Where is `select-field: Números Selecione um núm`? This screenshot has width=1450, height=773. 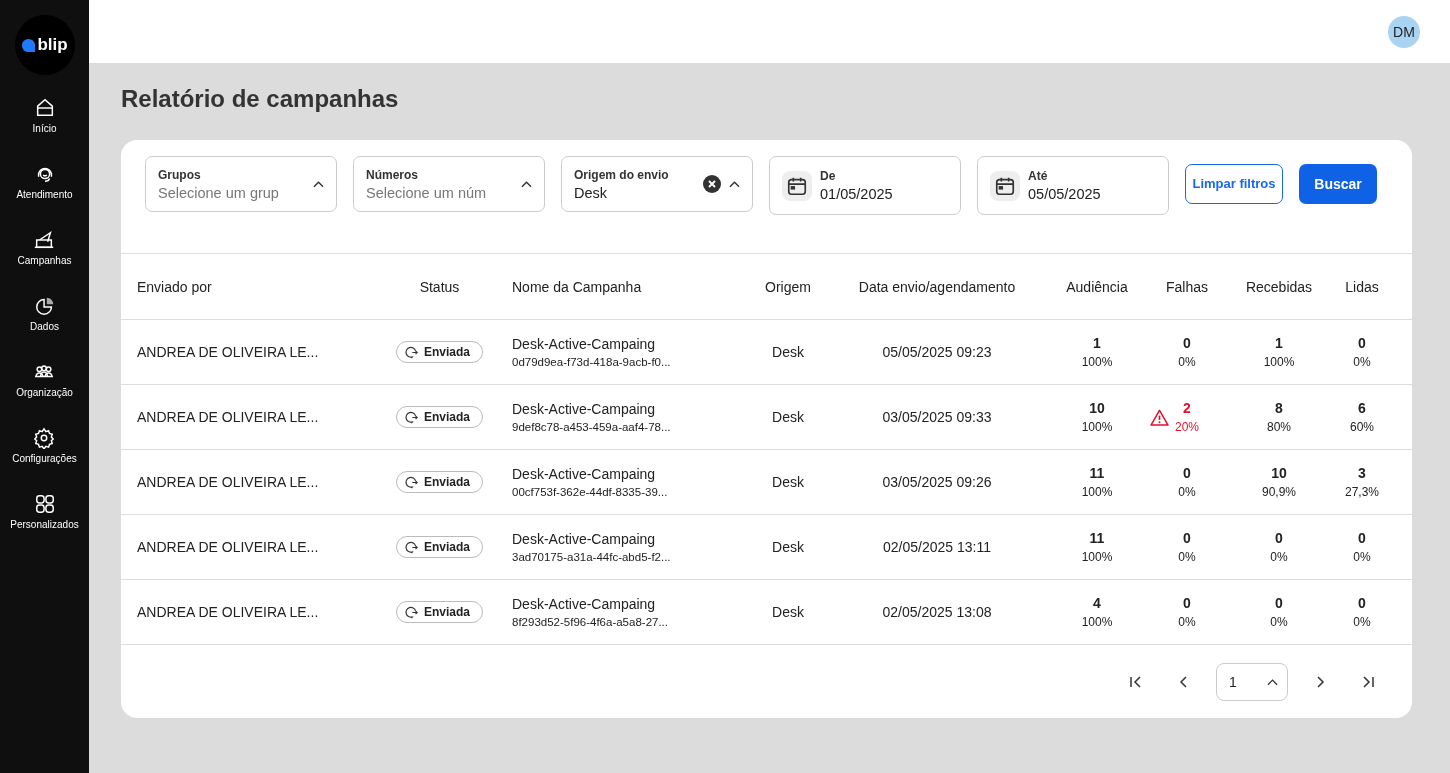 select-field: Números Selecione um núm is located at coordinates (449, 184).